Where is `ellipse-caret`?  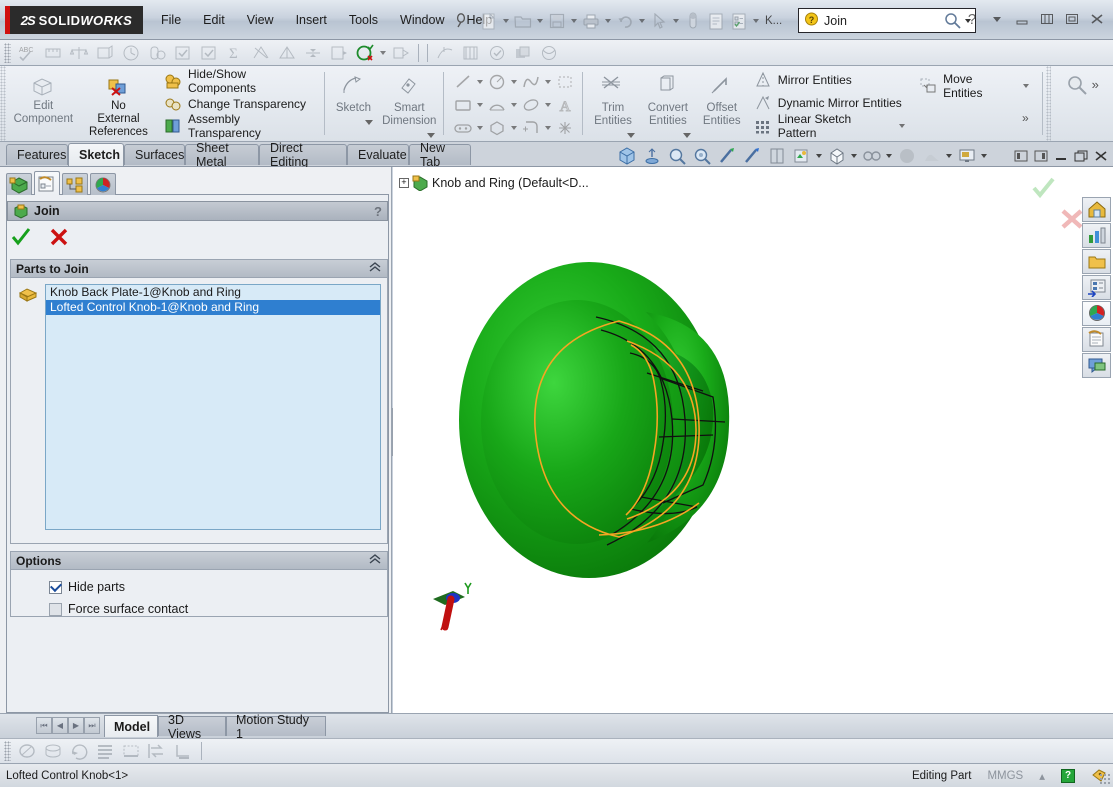 ellipse-caret is located at coordinates (548, 105).